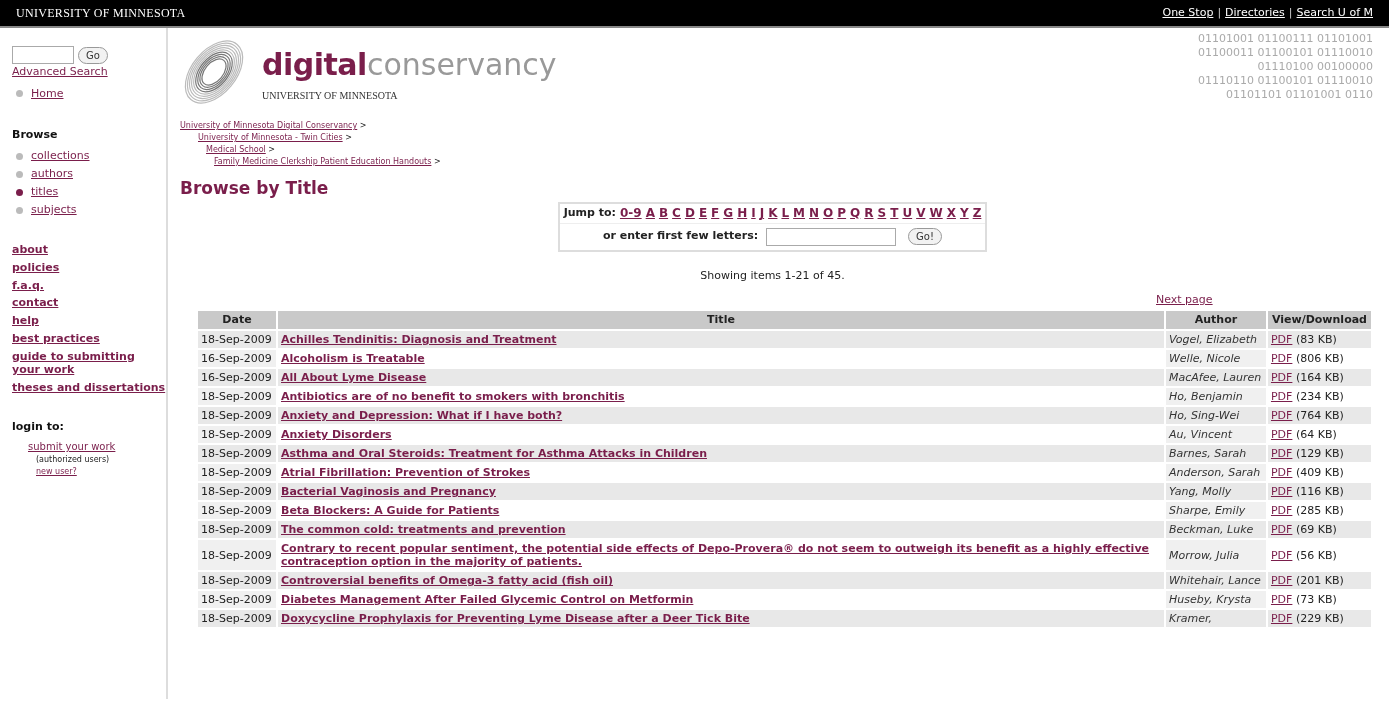  I want to click on letter-link: W, so click(936, 213).